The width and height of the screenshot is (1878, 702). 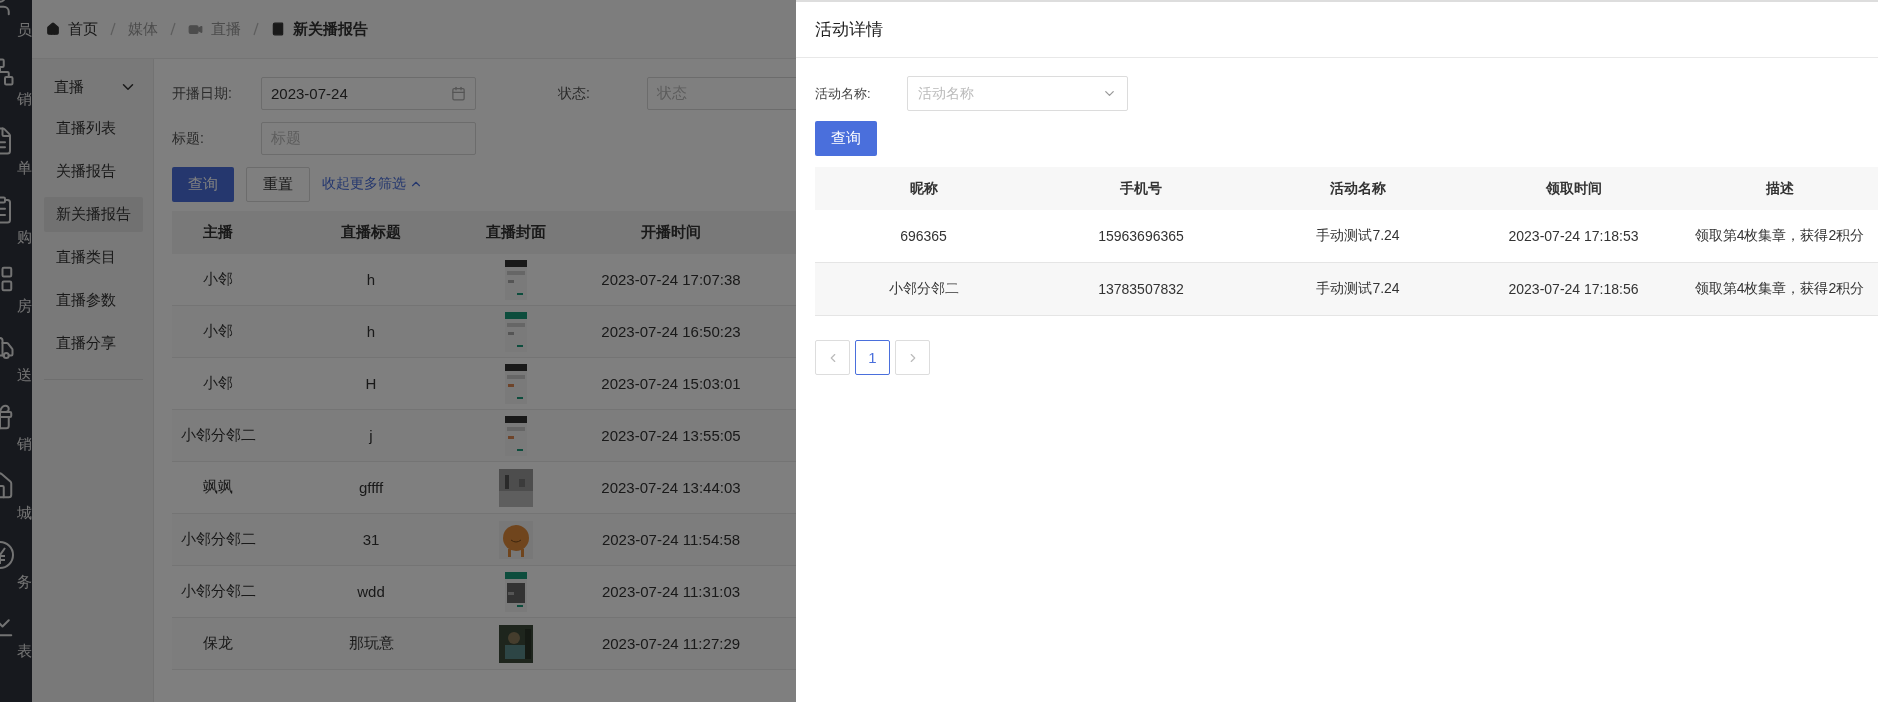 What do you see at coordinates (516, 232) in the screenshot?
I see `column-header: 直播封面` at bounding box center [516, 232].